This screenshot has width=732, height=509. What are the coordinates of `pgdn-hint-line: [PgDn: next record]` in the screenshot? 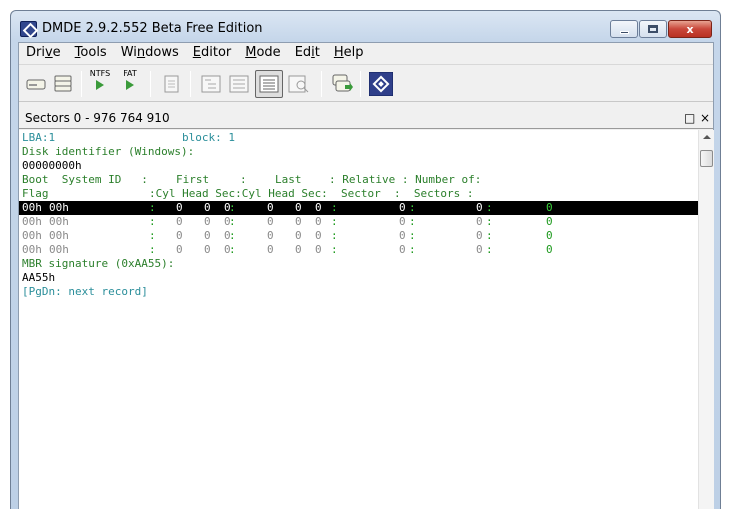 It's located at (358, 292).